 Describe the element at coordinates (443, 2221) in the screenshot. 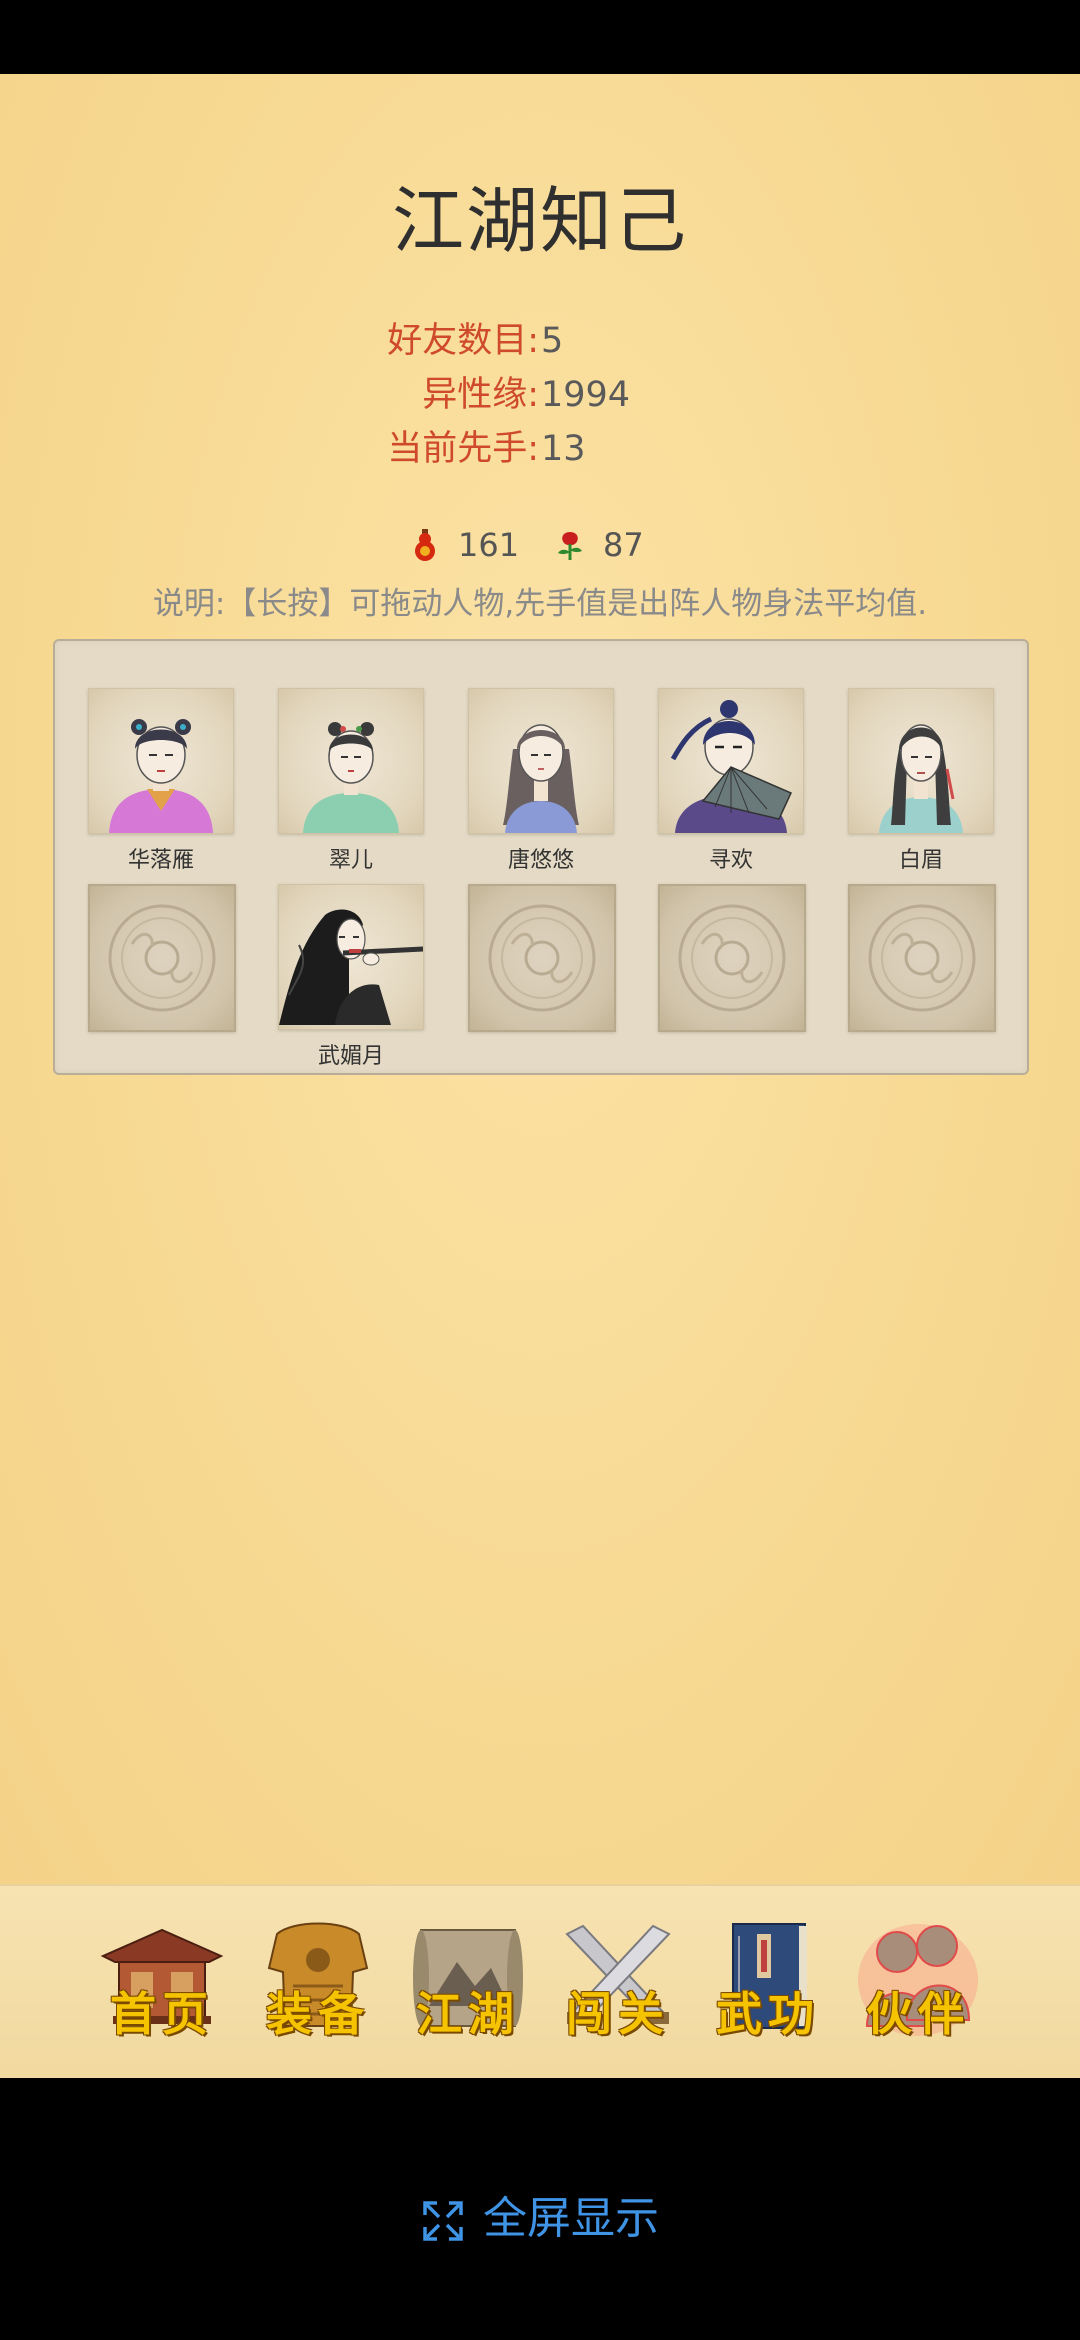

I see `expand-icon` at that location.